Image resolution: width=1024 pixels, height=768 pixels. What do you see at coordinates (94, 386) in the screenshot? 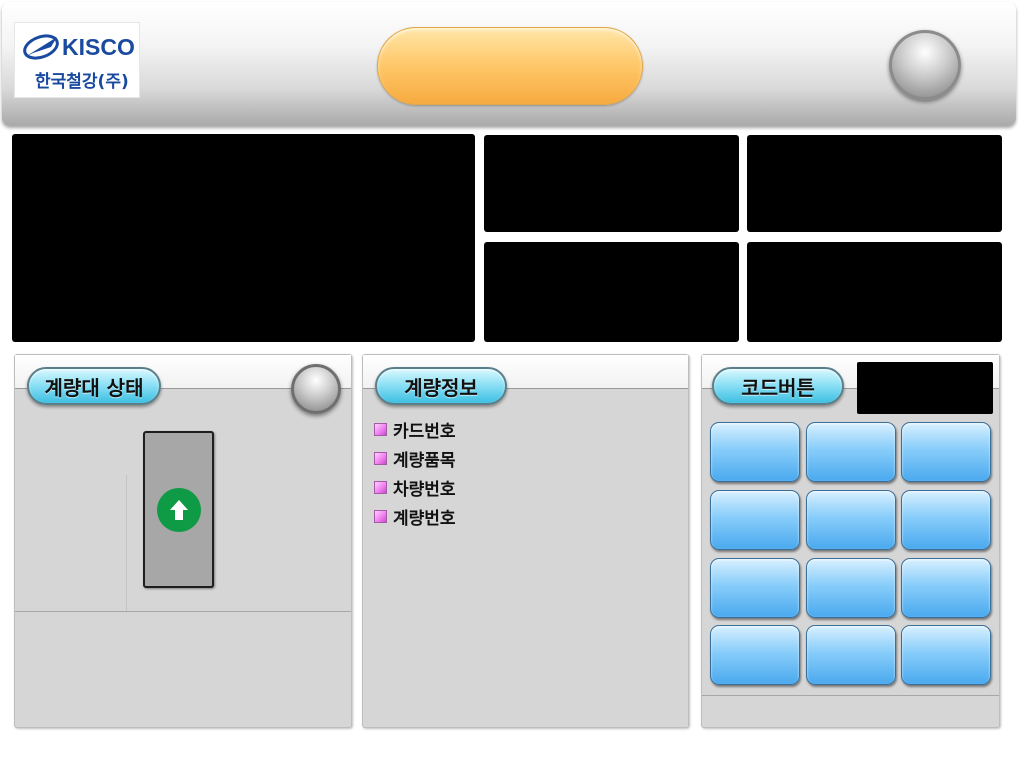
I see `scale-status-title: 계량대 상태` at bounding box center [94, 386].